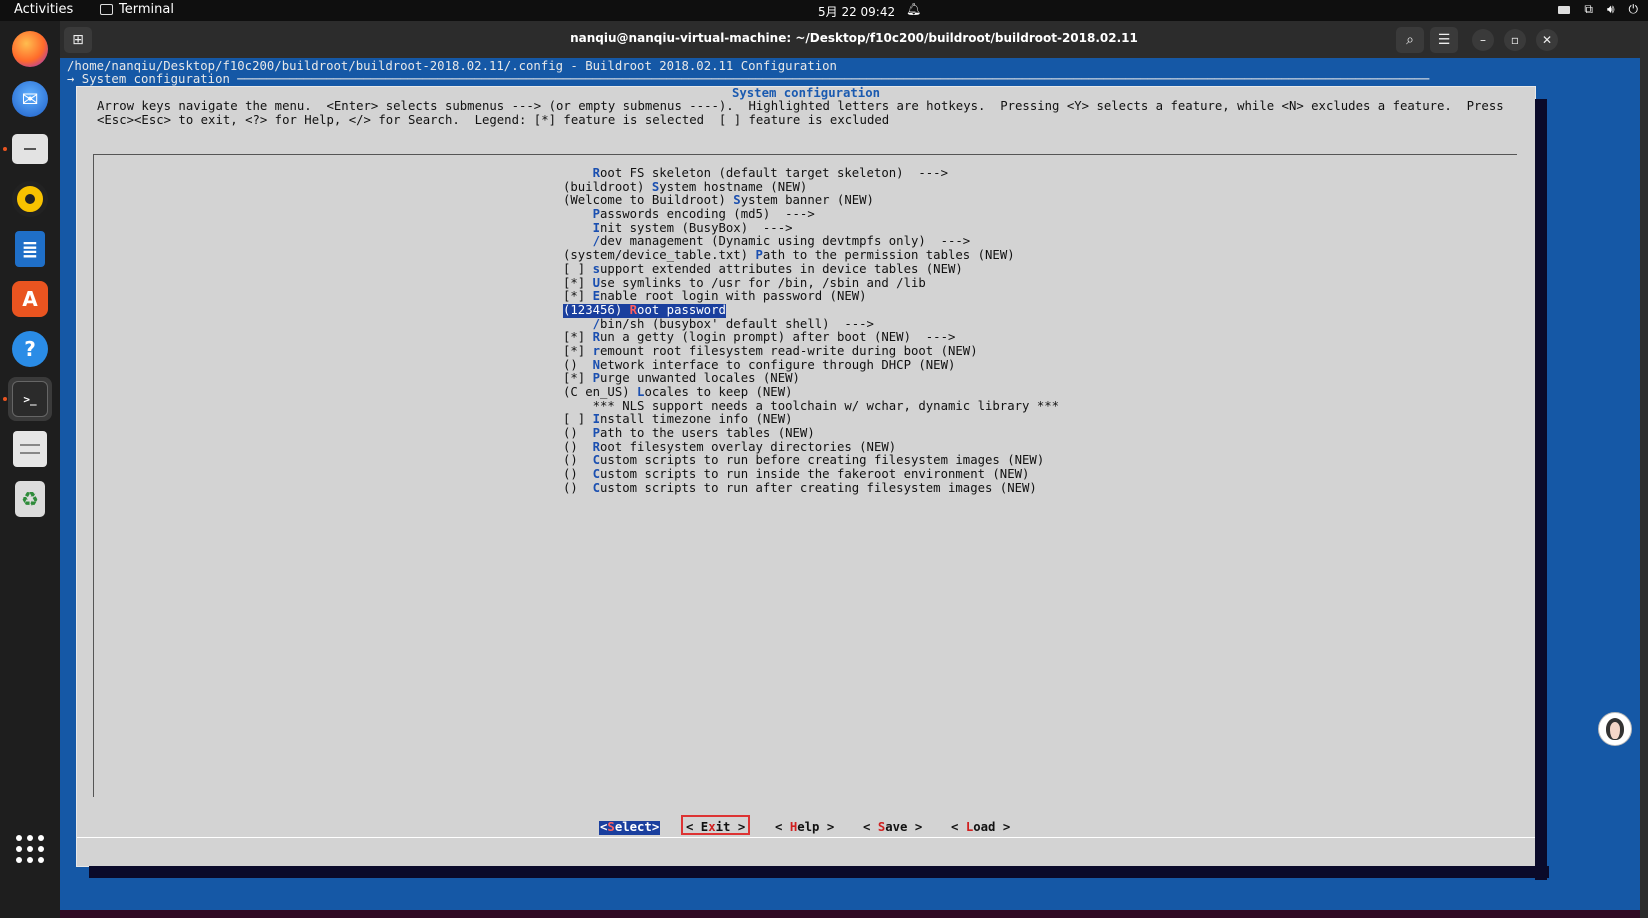 This screenshot has height=918, width=1648. Describe the element at coordinates (30, 849) in the screenshot. I see `dock-show-apps` at that location.